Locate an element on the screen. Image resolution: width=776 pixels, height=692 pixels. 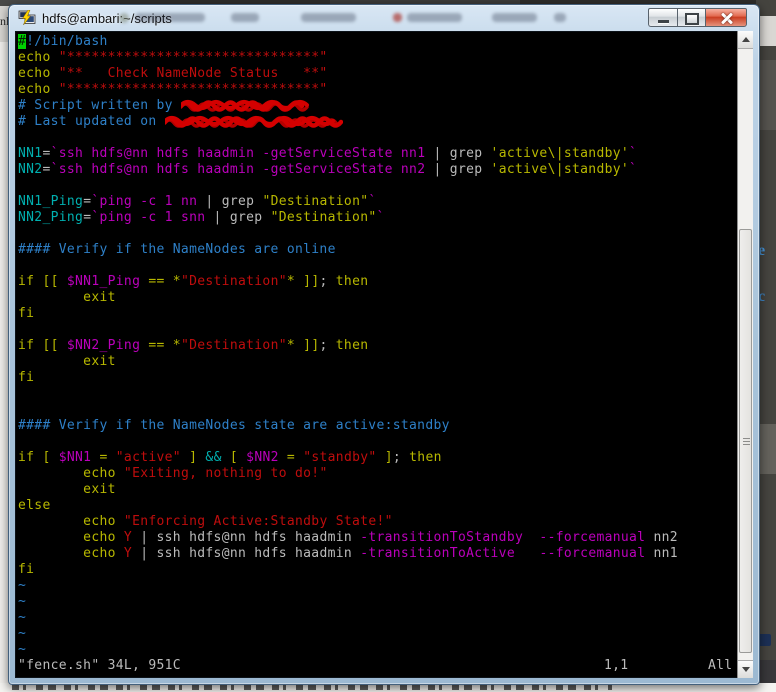
code-token: NN1_Ping is located at coordinates (51, 201).